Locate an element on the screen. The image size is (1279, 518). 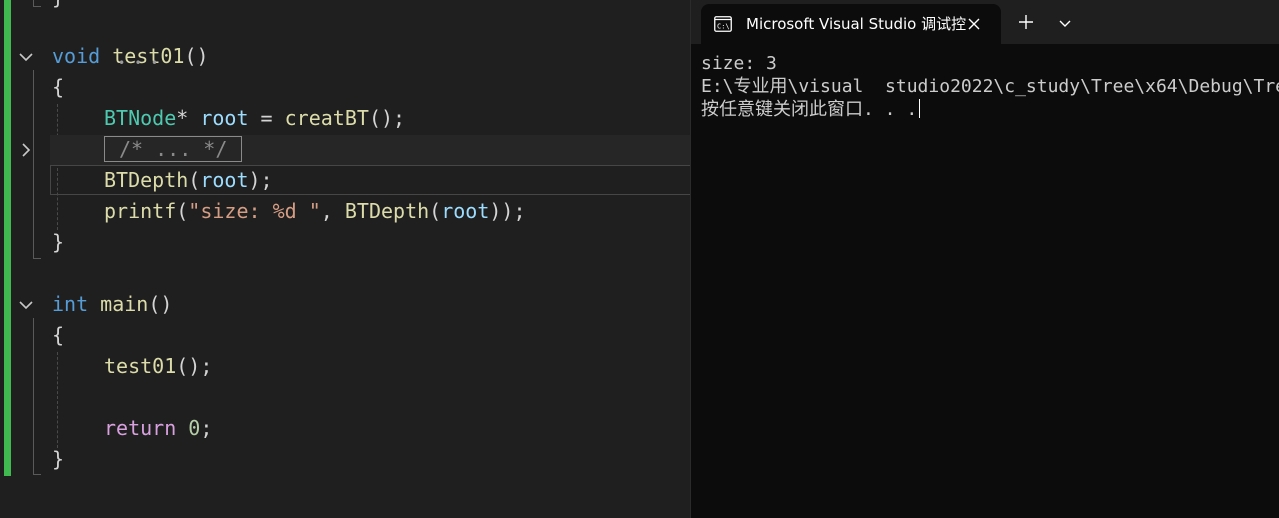
function-name: printf is located at coordinates (140, 211).